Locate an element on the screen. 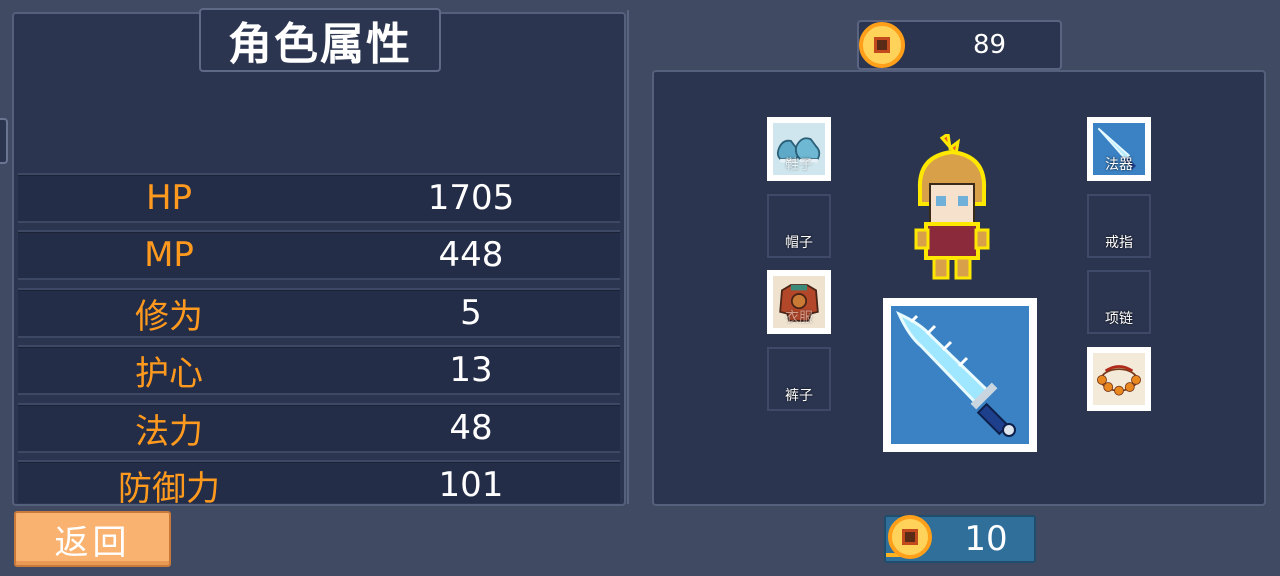 The image size is (1280, 576). stat-label: 防御力 is located at coordinates (169, 486).